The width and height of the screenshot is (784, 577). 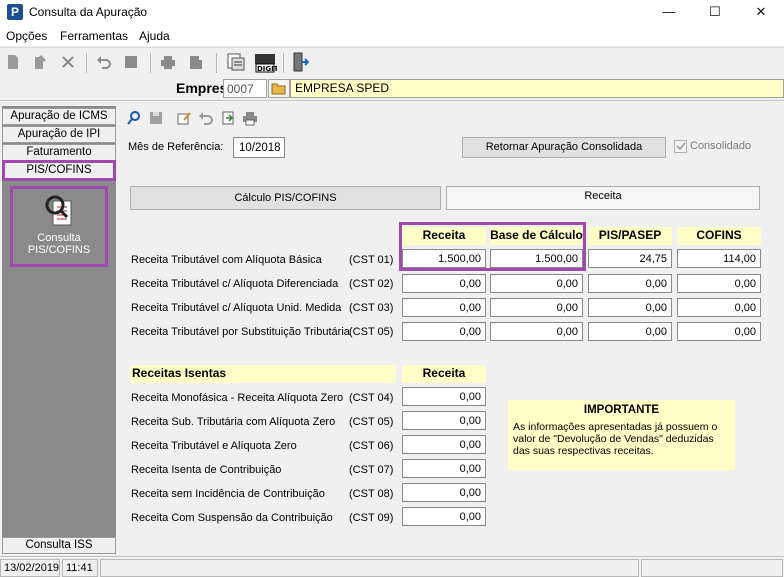 I want to click on col-header-cofins: COFINS, so click(x=719, y=236).